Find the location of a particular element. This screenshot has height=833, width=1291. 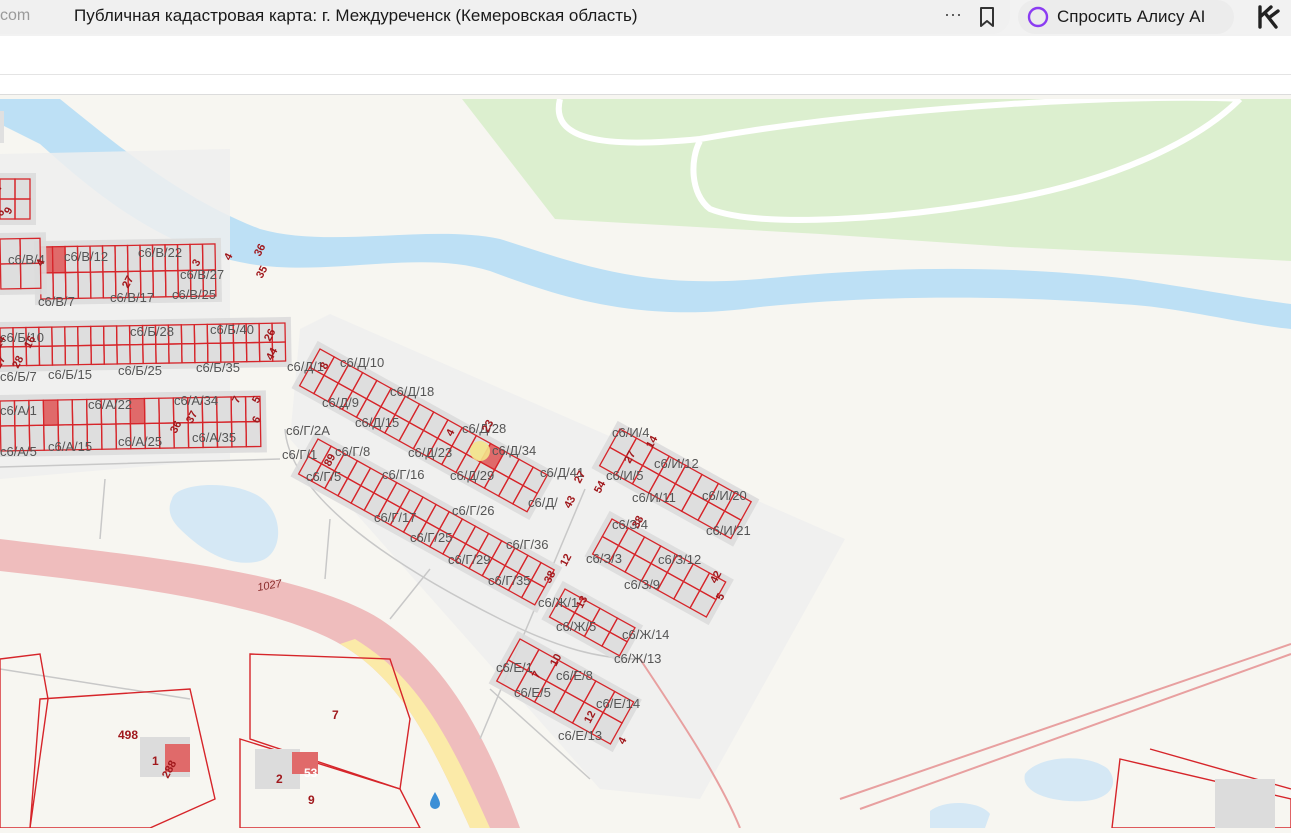

lot-code-label: с6/З/12 is located at coordinates (679, 559).